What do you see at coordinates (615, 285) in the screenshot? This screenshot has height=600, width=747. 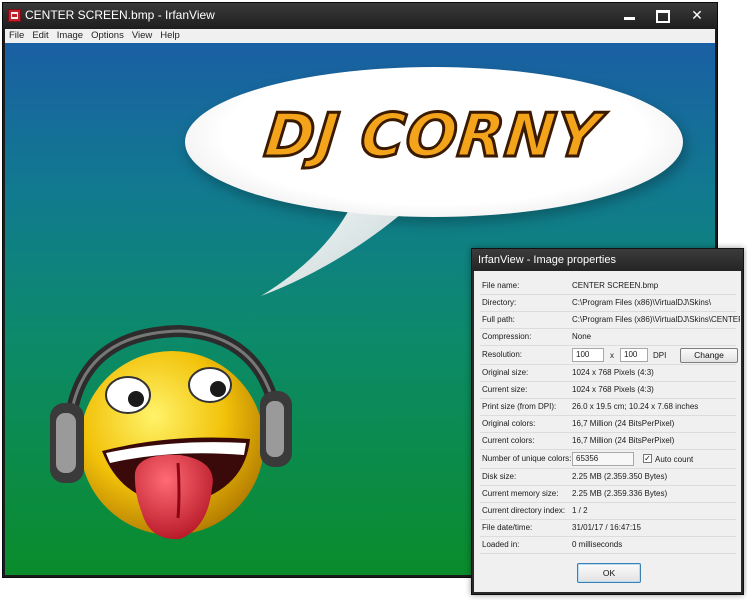 I see `prop-value: CENTER SCREEN.bmp` at bounding box center [615, 285].